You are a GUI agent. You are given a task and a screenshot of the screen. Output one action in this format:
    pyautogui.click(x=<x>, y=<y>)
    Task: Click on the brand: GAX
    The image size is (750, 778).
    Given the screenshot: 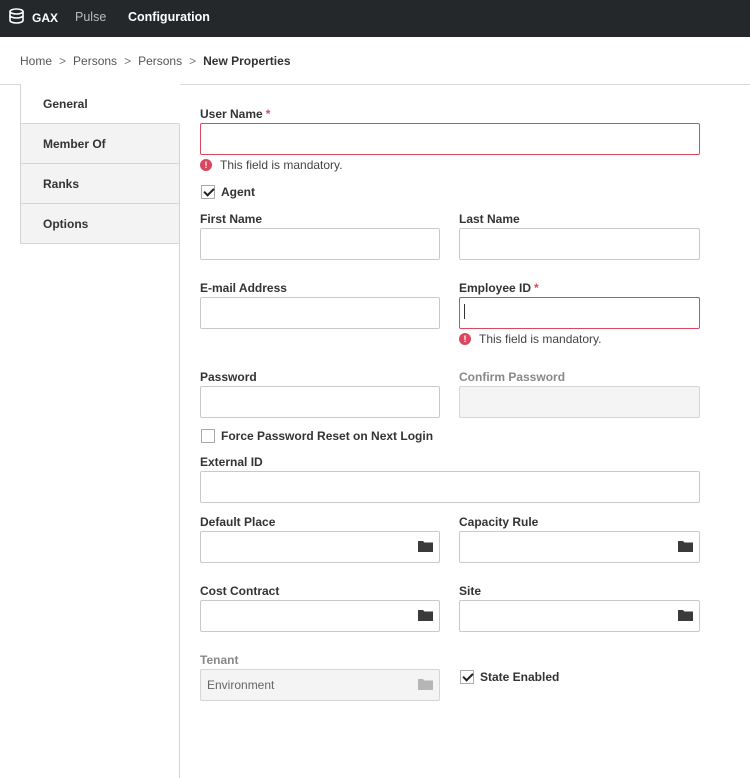 What is the action you would take?
    pyautogui.click(x=33, y=18)
    